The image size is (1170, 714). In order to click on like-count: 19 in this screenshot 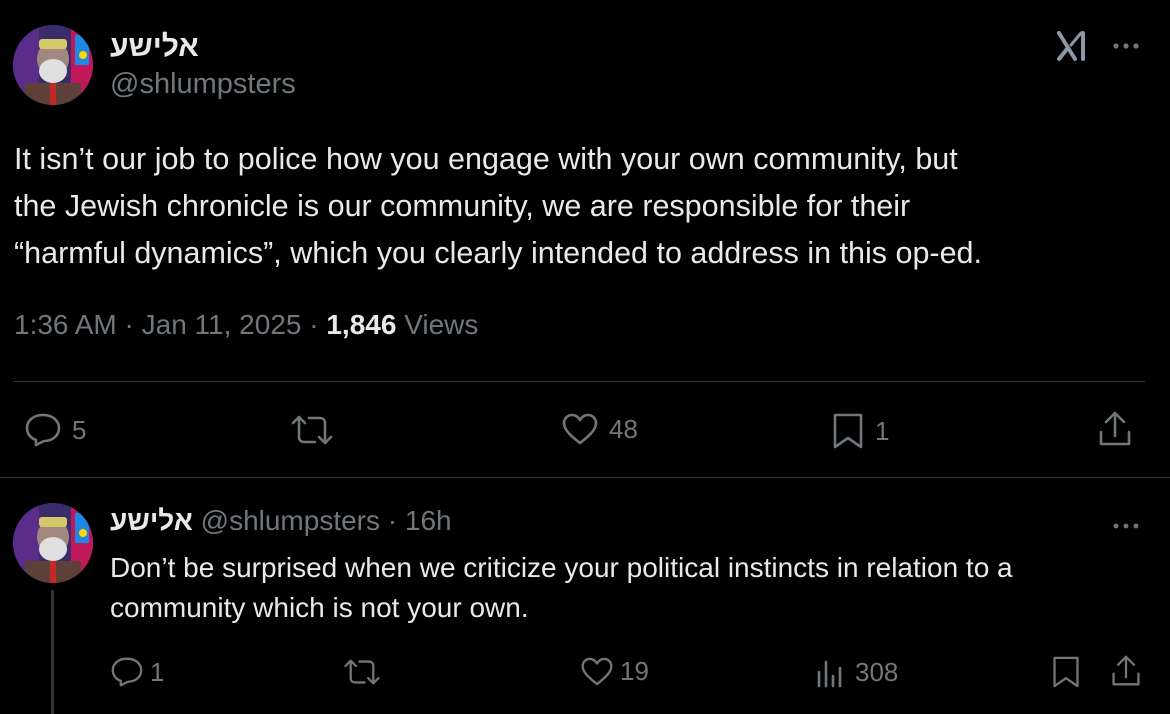, I will do `click(634, 671)`.